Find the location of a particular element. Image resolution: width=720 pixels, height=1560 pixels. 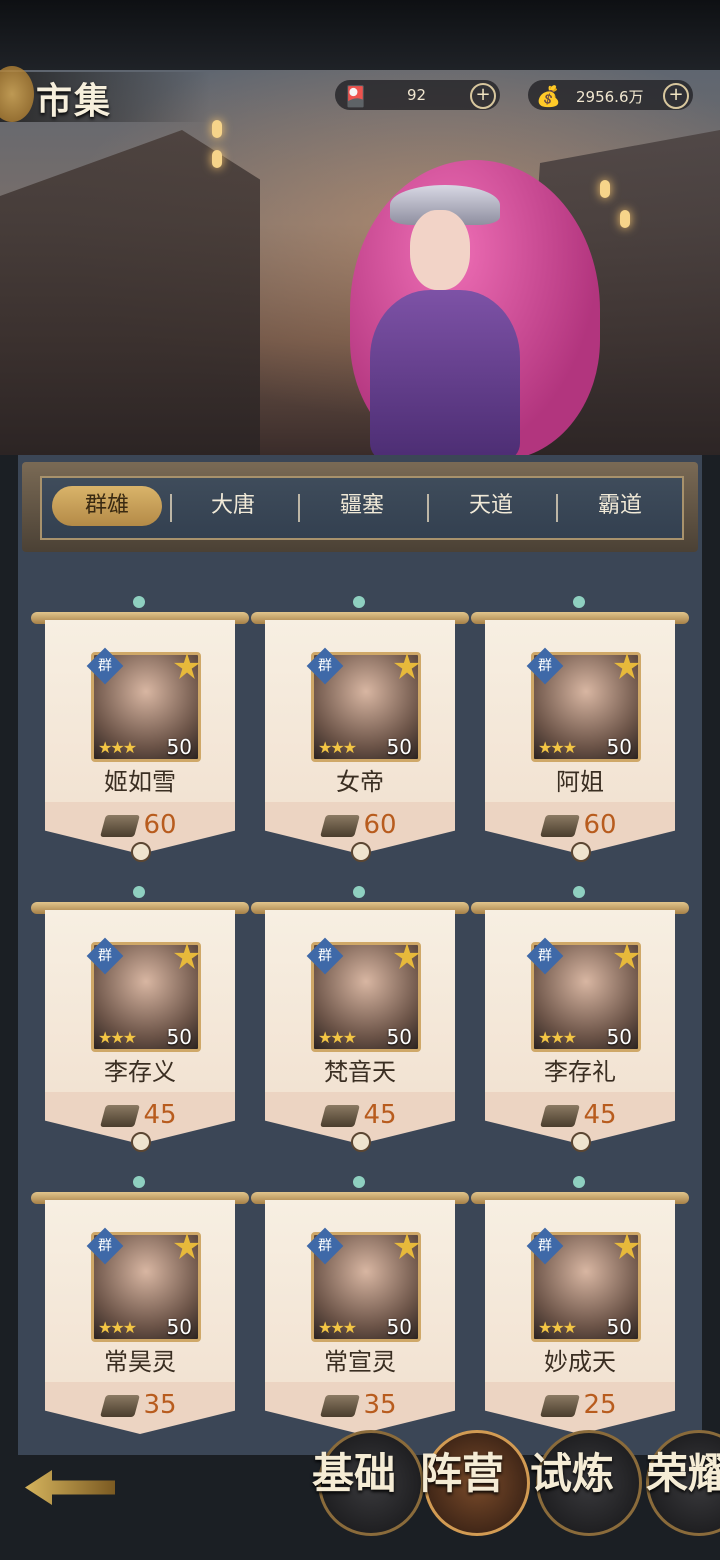

hero-card: 群 ★★★ 50 李存礼 45 is located at coordinates (580, 1019).